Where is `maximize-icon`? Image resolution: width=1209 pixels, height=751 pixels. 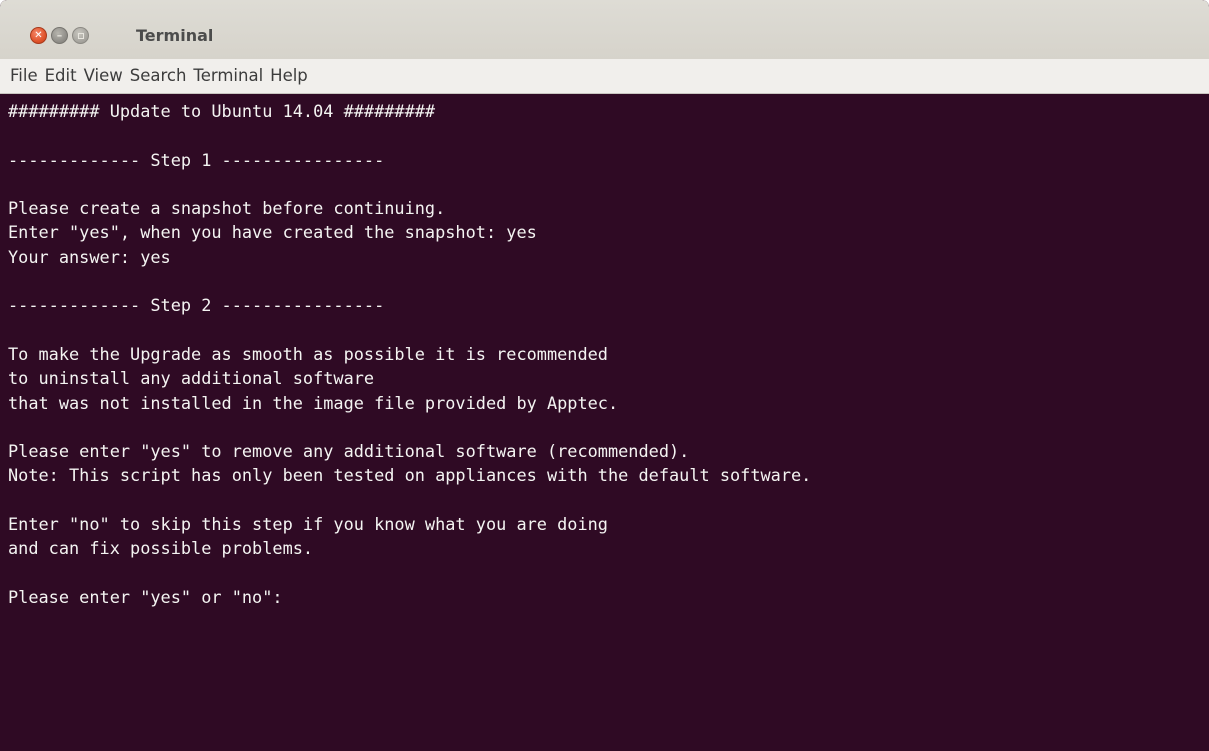 maximize-icon is located at coordinates (80, 35).